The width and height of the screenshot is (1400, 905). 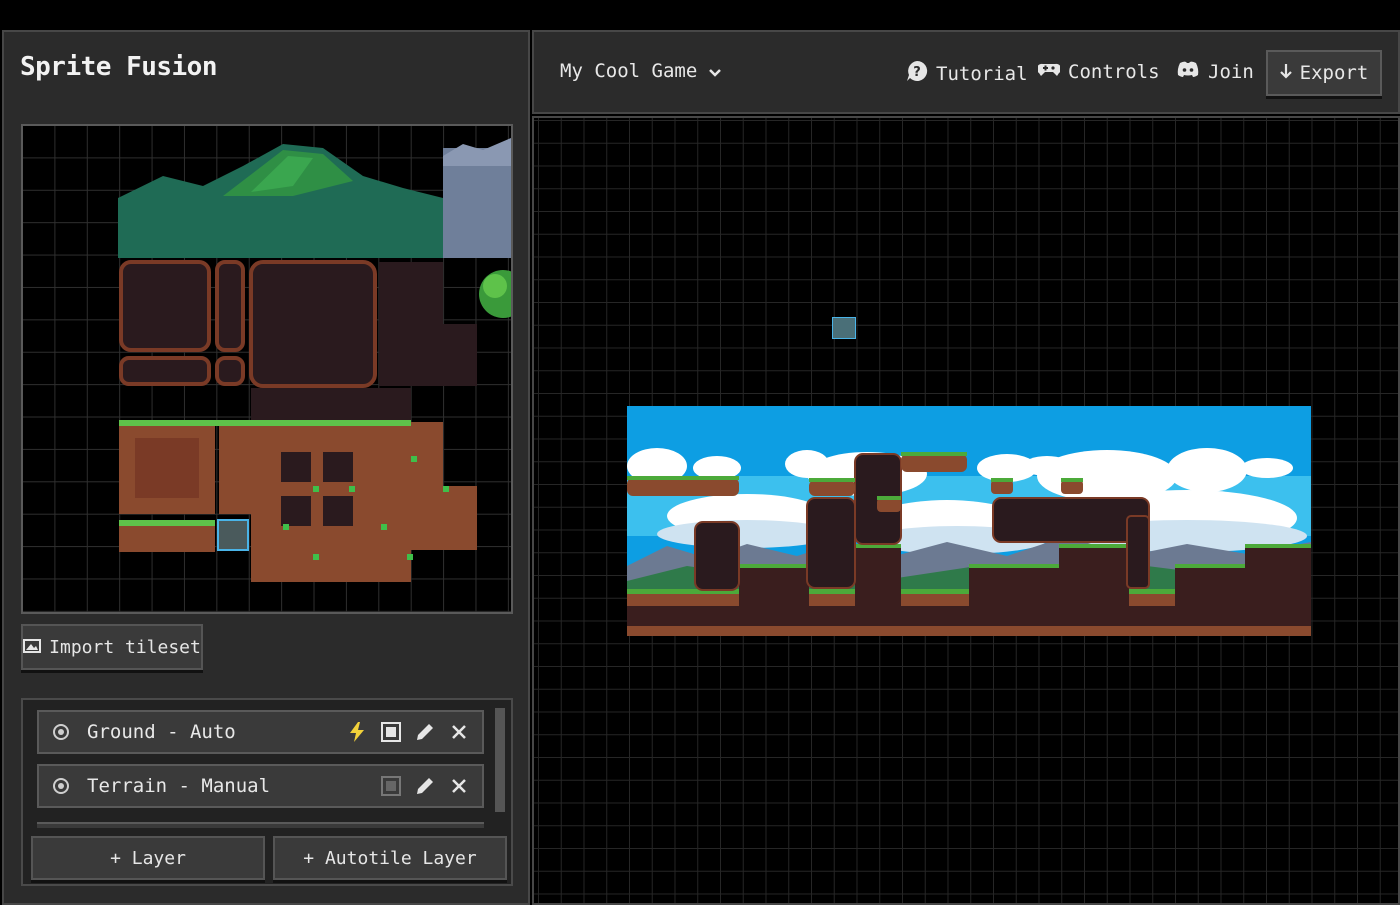 I want to click on layer-row-partial, so click(x=260, y=825).